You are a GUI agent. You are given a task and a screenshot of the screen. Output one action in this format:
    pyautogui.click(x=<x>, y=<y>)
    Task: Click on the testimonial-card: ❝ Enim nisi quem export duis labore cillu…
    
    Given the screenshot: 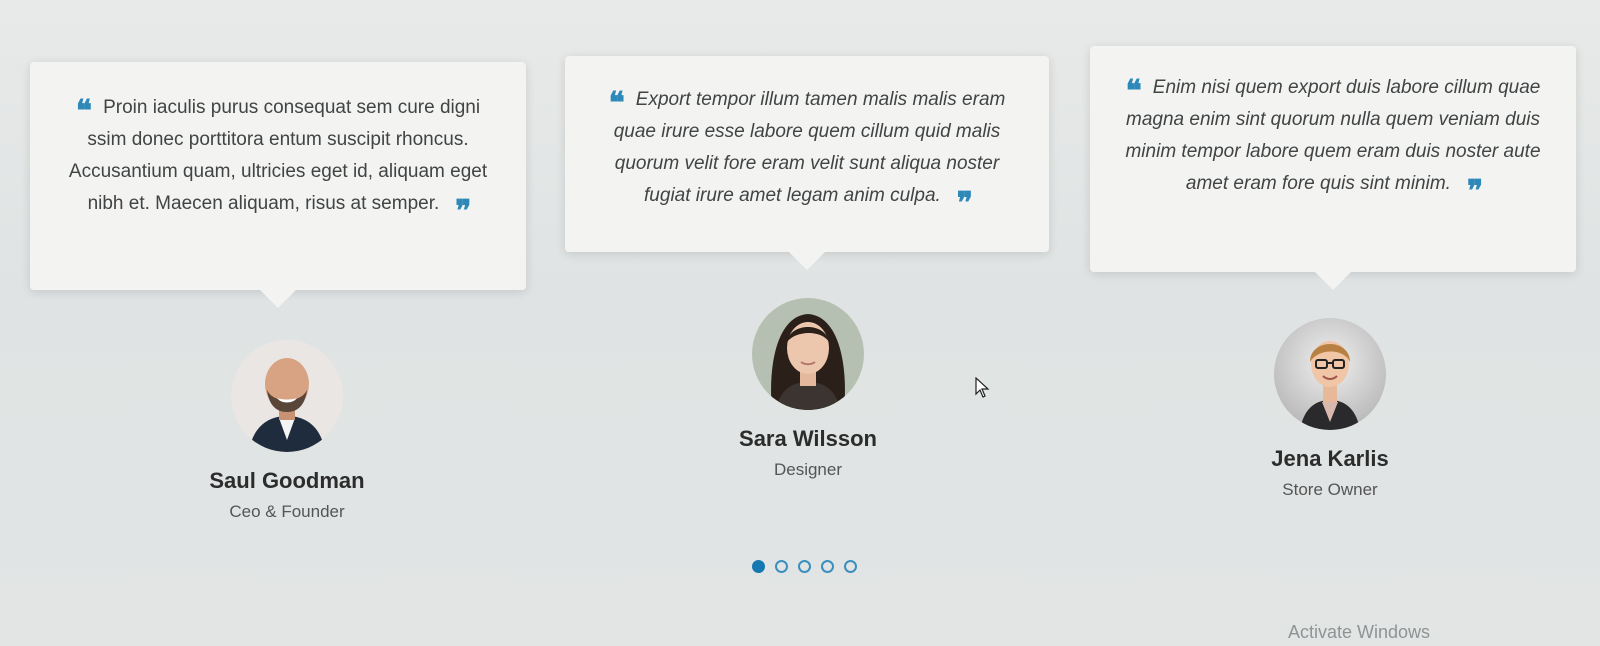 What is the action you would take?
    pyautogui.click(x=1333, y=168)
    